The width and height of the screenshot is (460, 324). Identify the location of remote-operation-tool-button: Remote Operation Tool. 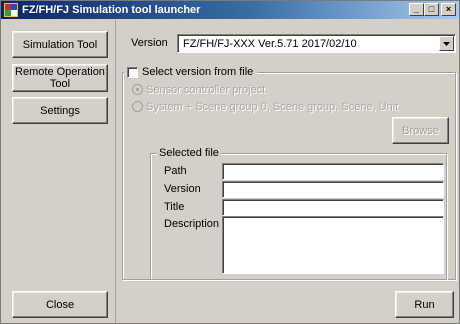
(60, 78).